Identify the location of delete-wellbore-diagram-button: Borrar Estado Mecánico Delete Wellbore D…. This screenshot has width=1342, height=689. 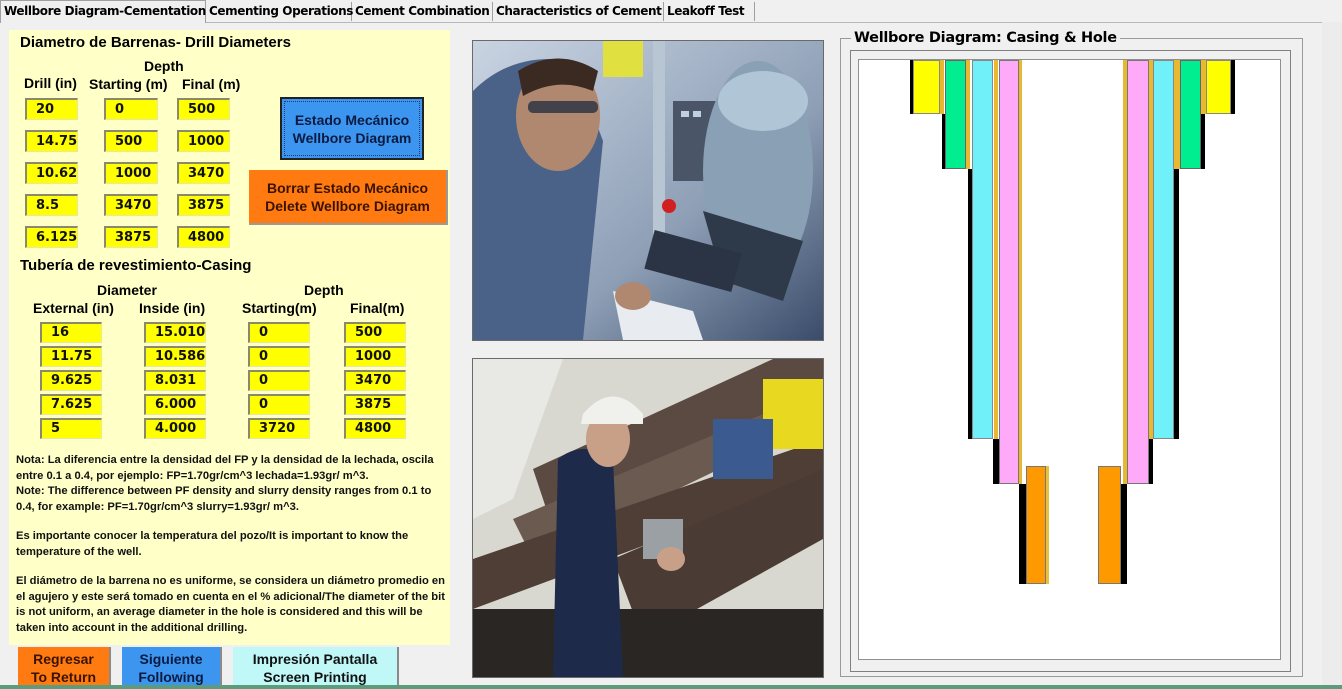
(348, 197).